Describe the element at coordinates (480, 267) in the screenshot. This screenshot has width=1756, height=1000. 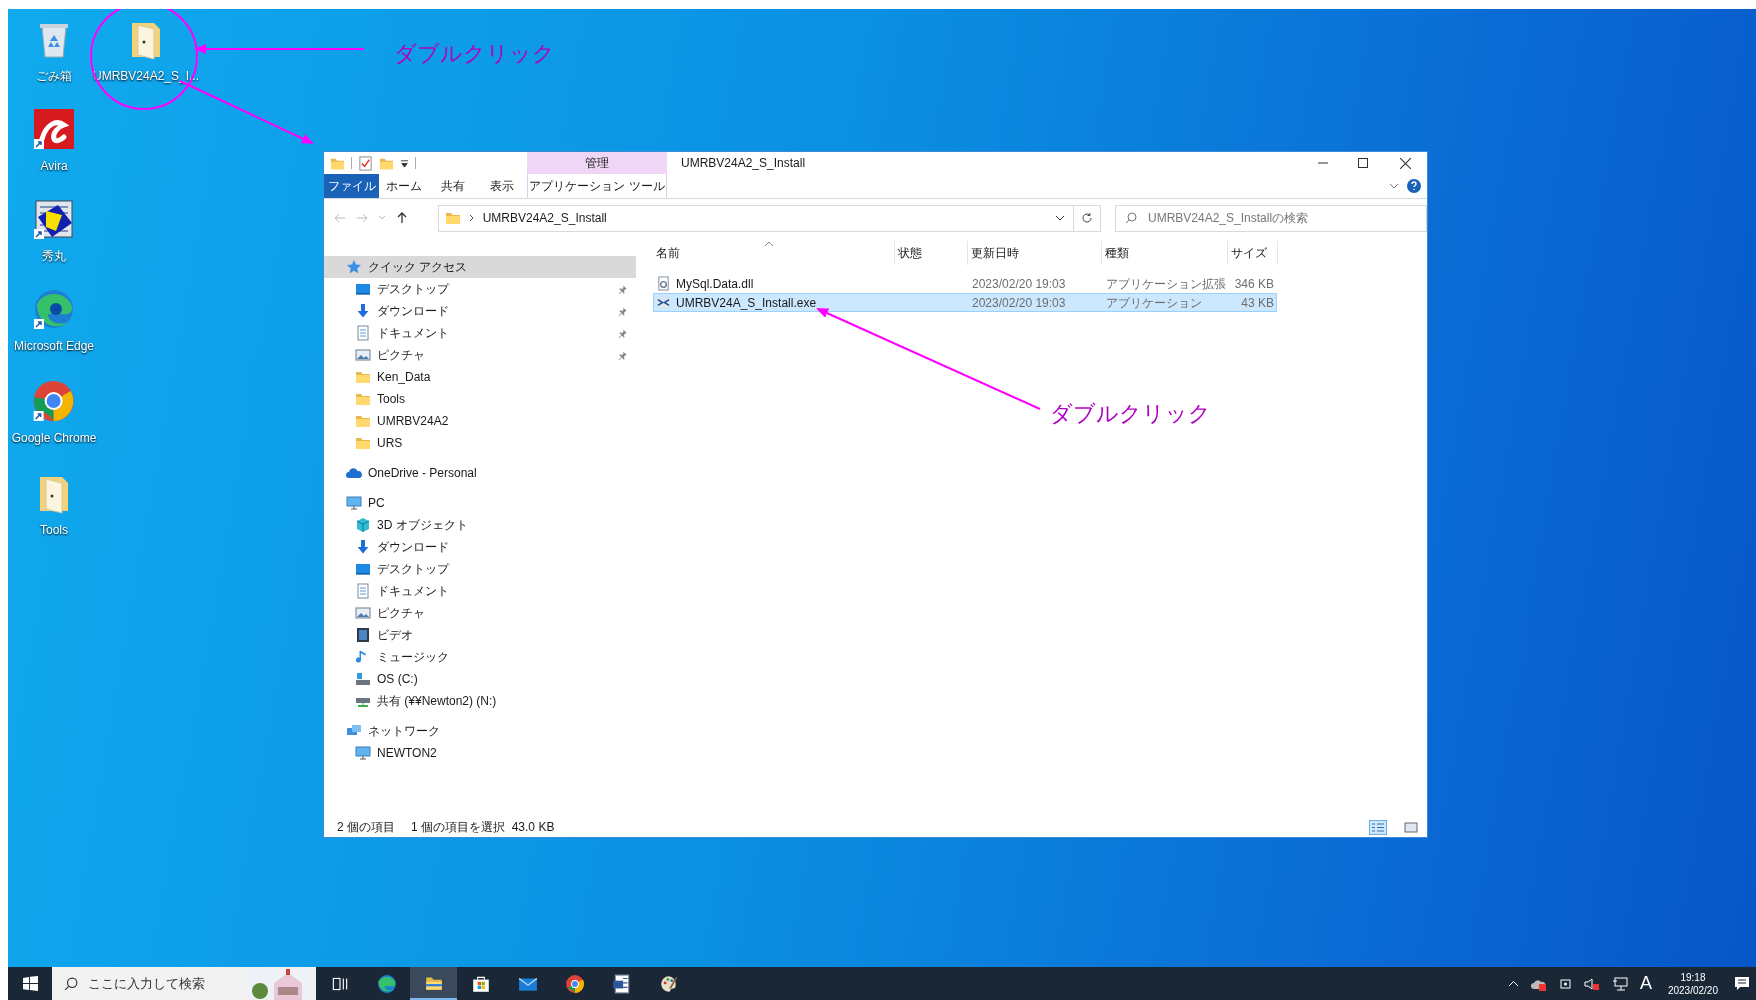
I see `nav-item: クイック アクセス` at that location.